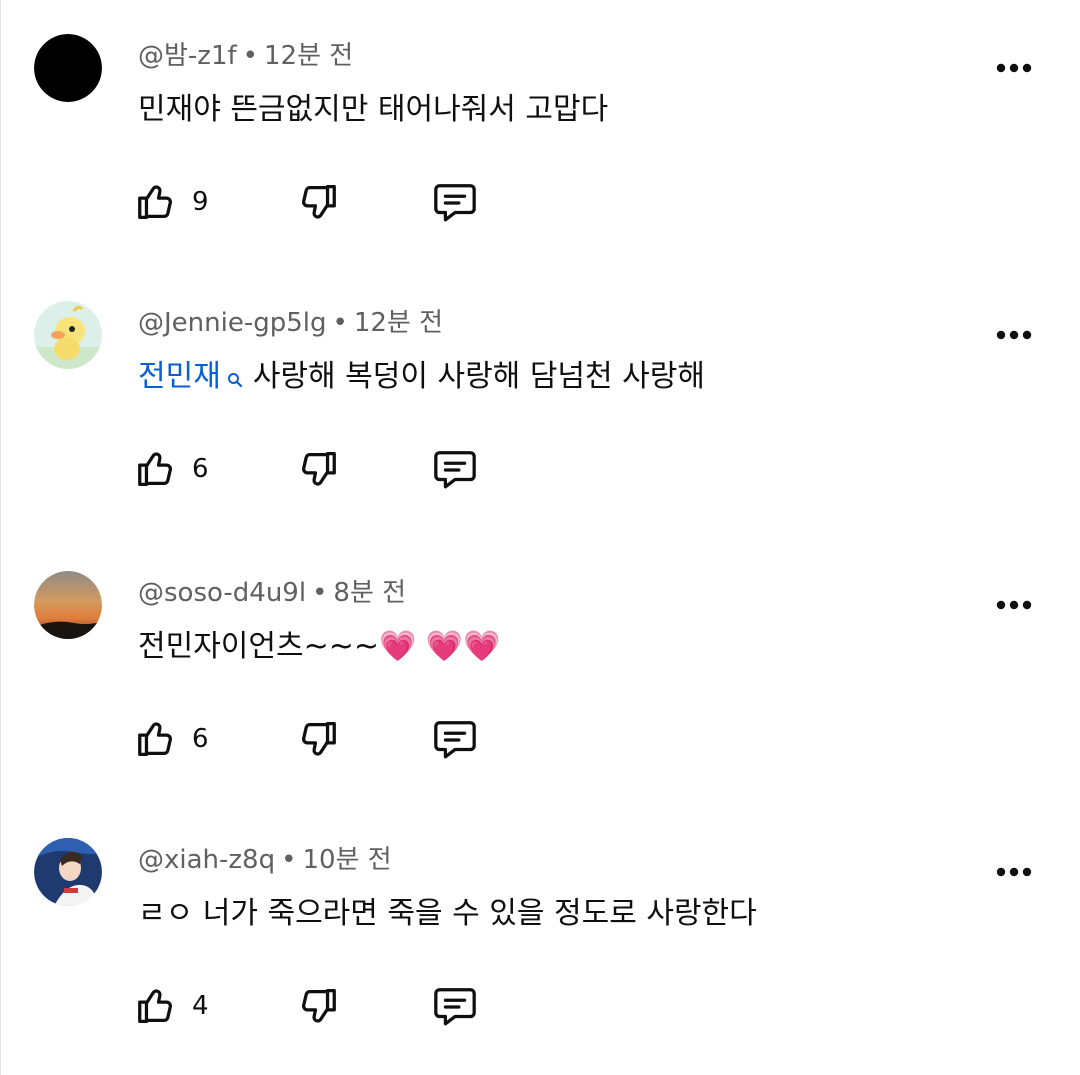  What do you see at coordinates (200, 202) in the screenshot?
I see `like-count: 9` at bounding box center [200, 202].